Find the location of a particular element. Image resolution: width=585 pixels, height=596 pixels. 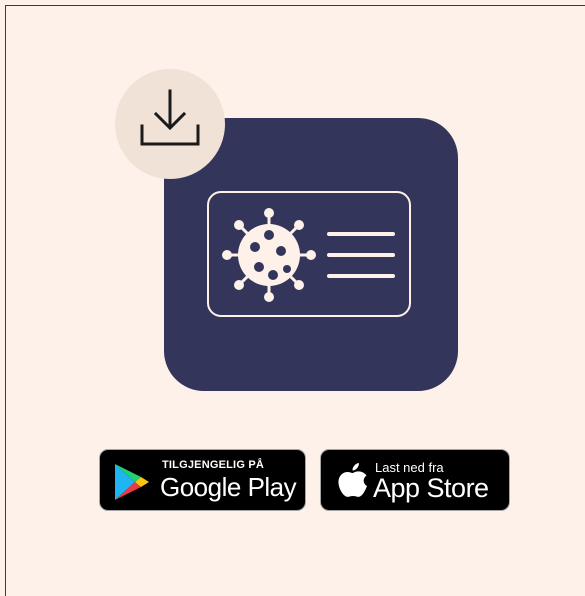

google-play-button: TILGJENGELIG PÅ Google Play is located at coordinates (202, 480).